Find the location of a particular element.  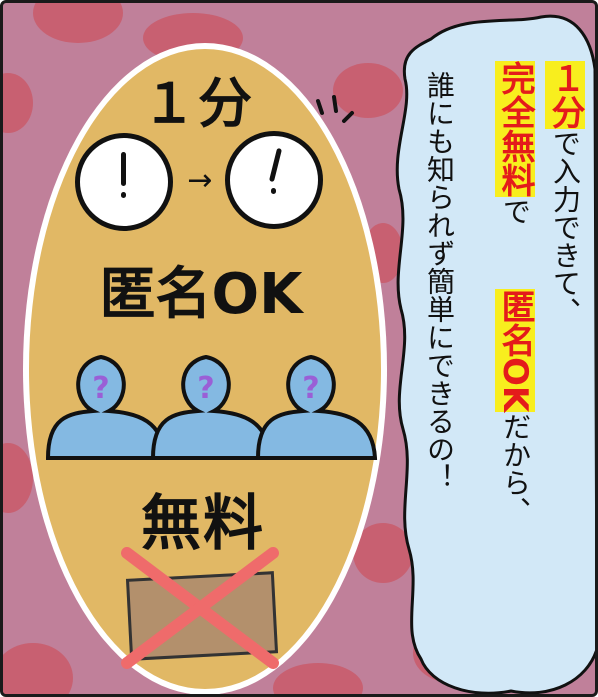

speech-line-4: 誰にも知られず簡単にできるの！ is located at coordinates (439, 281).